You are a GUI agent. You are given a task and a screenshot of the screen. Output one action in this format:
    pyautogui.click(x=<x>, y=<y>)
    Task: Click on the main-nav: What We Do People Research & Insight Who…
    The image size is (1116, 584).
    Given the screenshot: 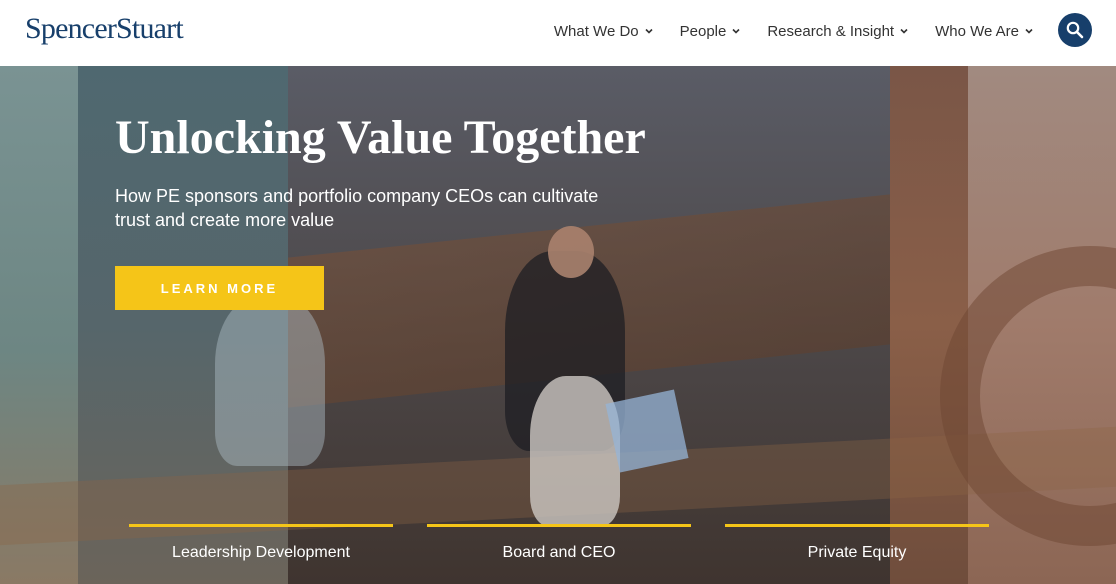 What is the action you would take?
    pyautogui.click(x=794, y=31)
    